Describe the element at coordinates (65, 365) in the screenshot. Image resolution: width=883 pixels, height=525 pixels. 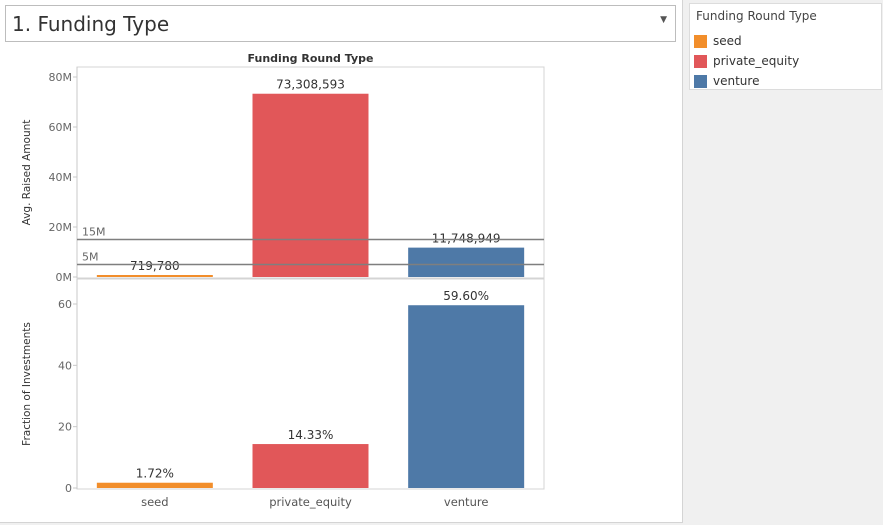
I see `y-tick-label: 40` at that location.